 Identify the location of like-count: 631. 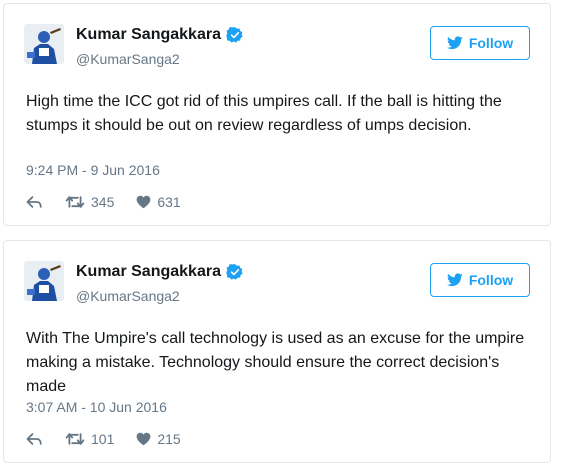
(169, 202).